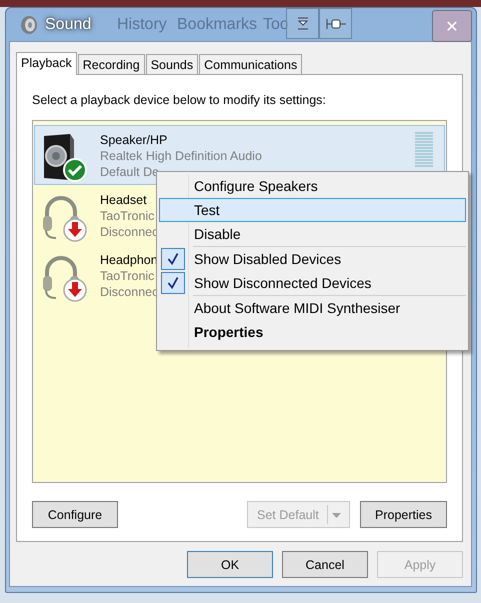 The width and height of the screenshot is (481, 603). What do you see at coordinates (68, 25) in the screenshot?
I see `window-title: Sound` at bounding box center [68, 25].